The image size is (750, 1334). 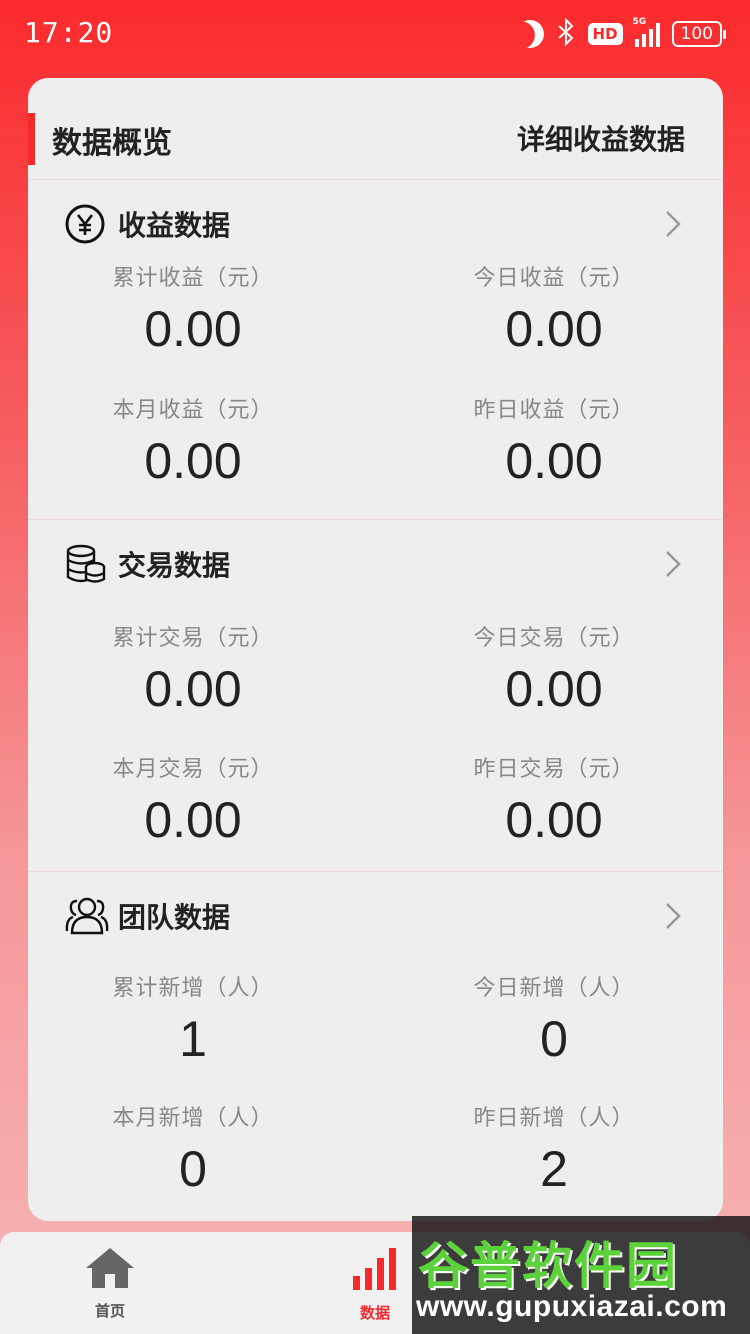 I want to click on card-header: 数据概览 详细收益数据, so click(x=375, y=129).